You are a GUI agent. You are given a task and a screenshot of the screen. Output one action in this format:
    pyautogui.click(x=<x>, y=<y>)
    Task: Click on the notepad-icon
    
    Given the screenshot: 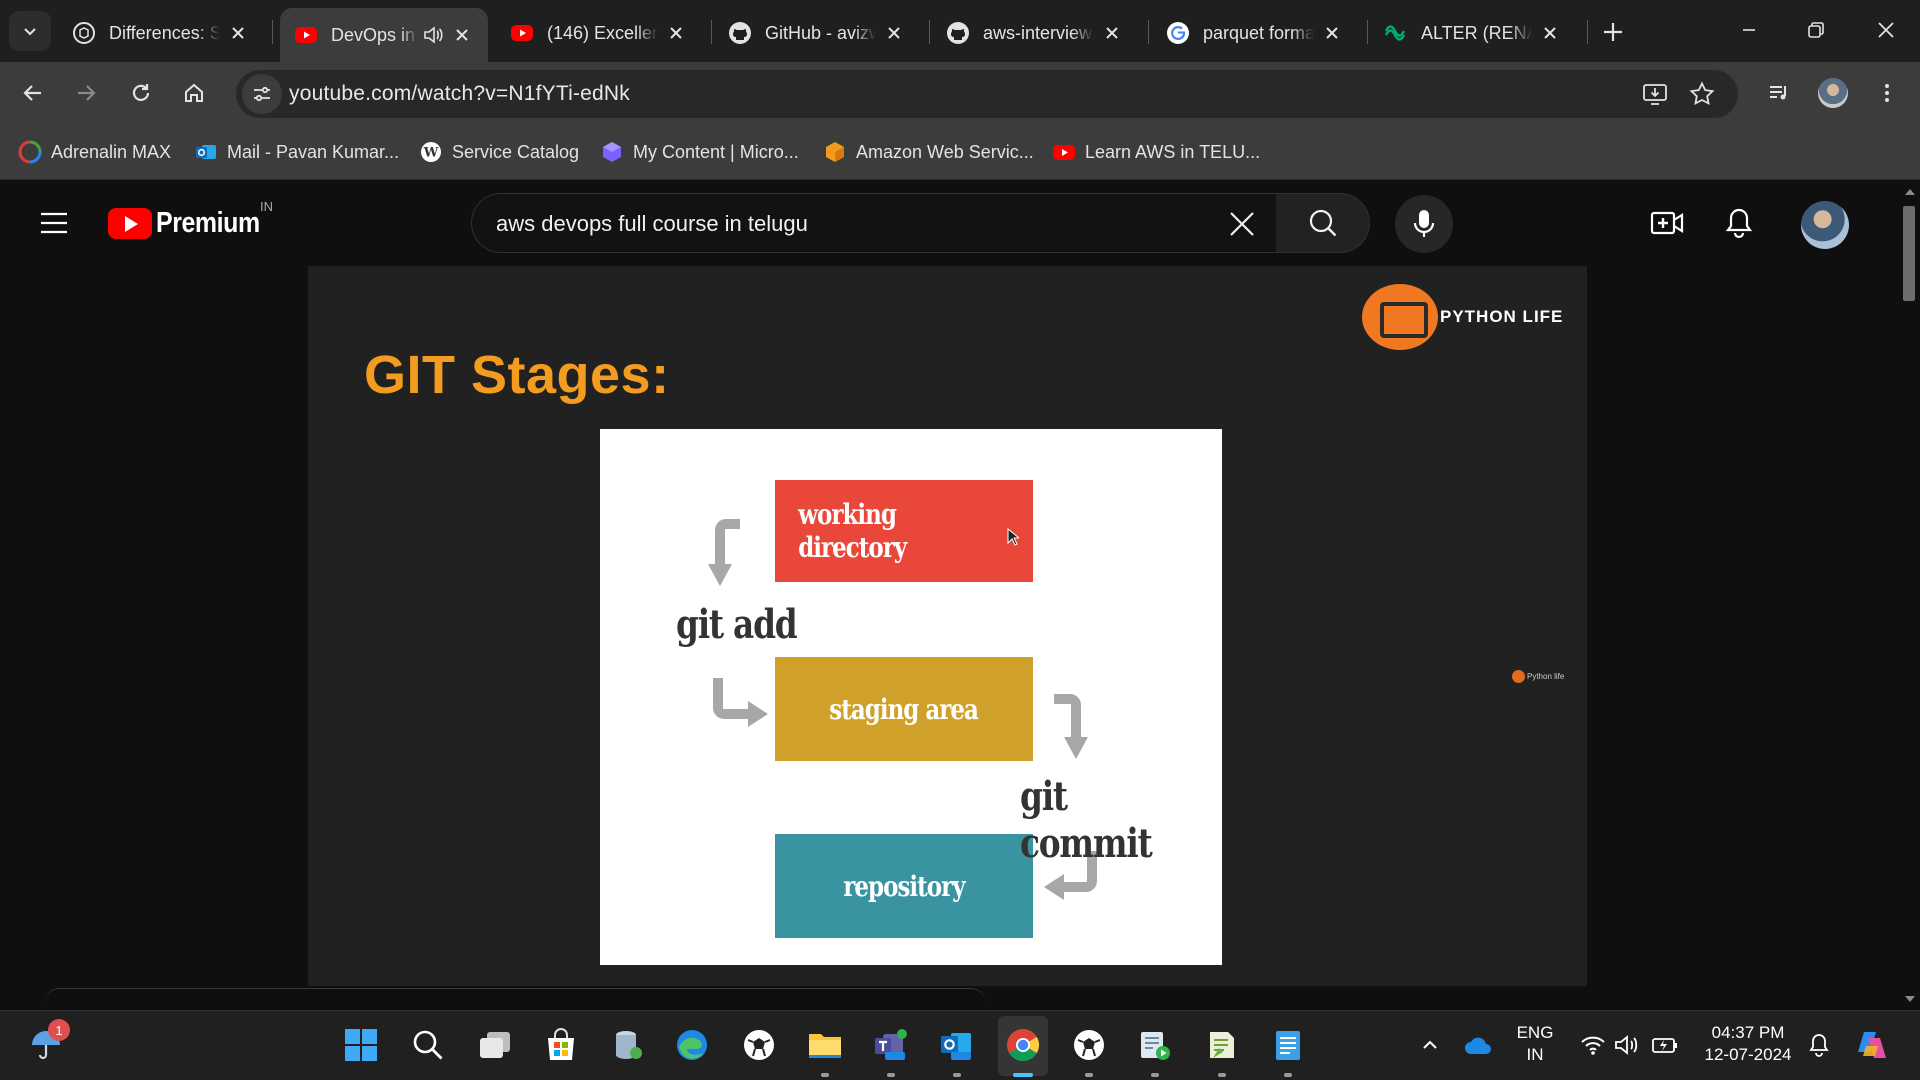 What is the action you would take?
    pyautogui.click(x=1288, y=1045)
    